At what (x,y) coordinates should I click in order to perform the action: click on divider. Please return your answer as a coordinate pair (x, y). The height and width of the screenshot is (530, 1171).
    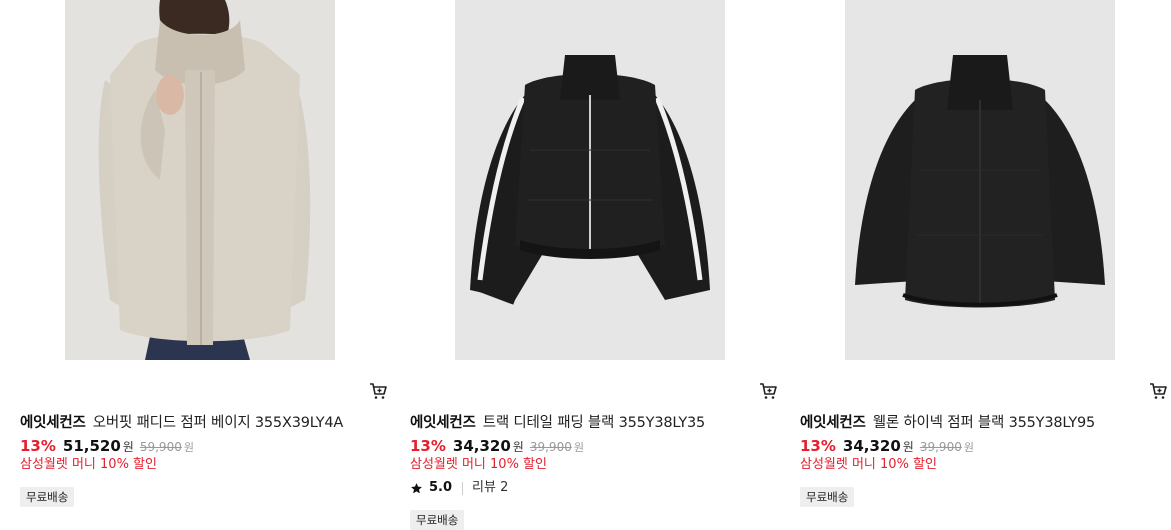
    Looking at the image, I should click on (463, 488).